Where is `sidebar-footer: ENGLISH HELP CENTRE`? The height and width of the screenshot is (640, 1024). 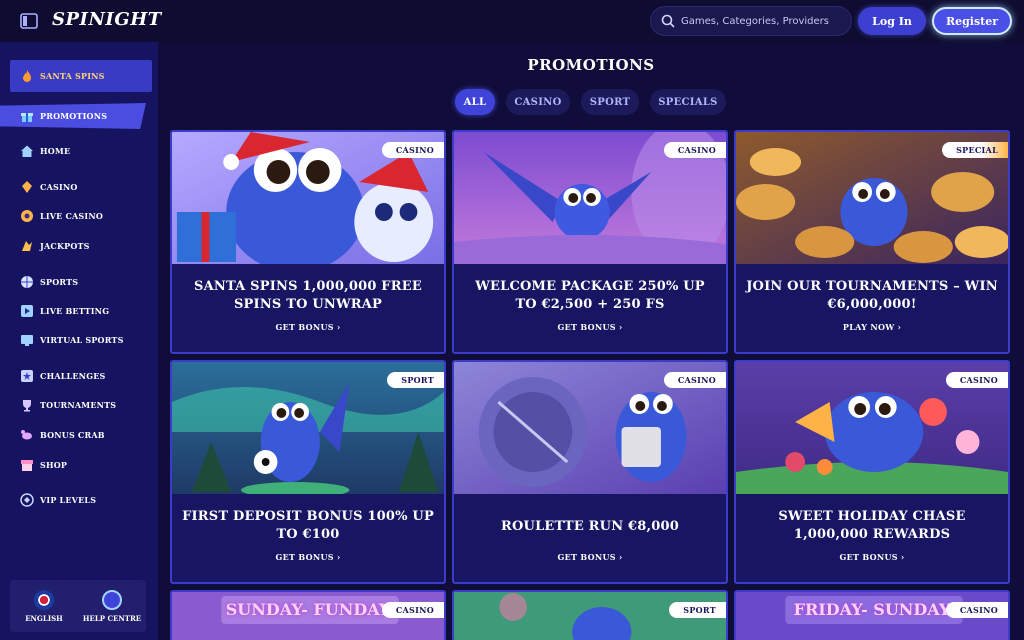 sidebar-footer: ENGLISH HELP CENTRE is located at coordinates (78, 606).